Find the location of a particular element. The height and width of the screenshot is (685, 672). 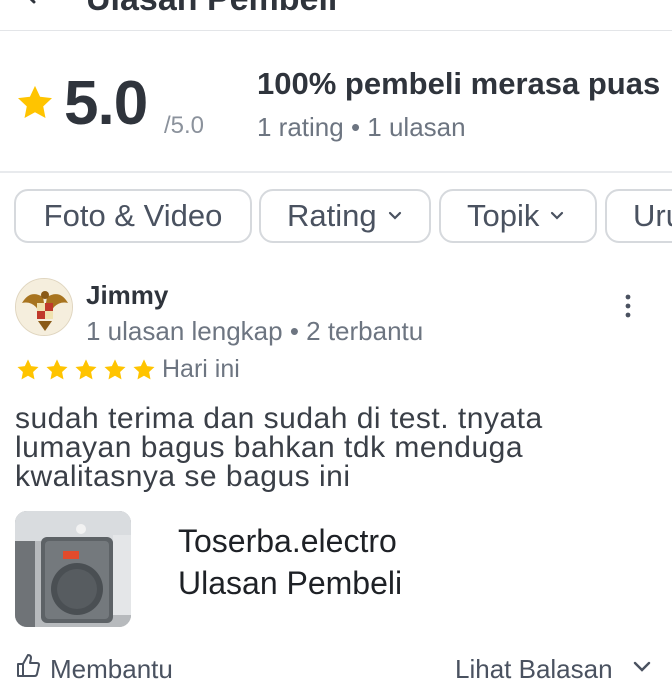

score-max: /5.0 is located at coordinates (184, 125).